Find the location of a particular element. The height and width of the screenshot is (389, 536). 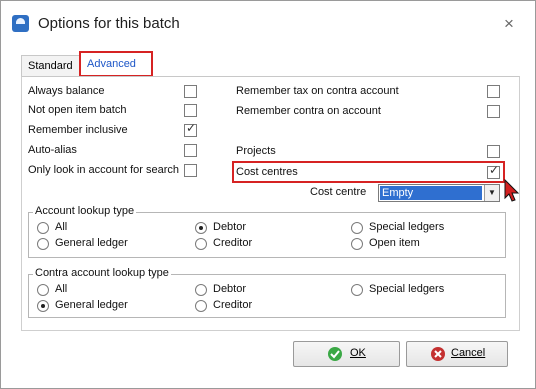

contra-lookup-all-label: All is located at coordinates (61, 289).